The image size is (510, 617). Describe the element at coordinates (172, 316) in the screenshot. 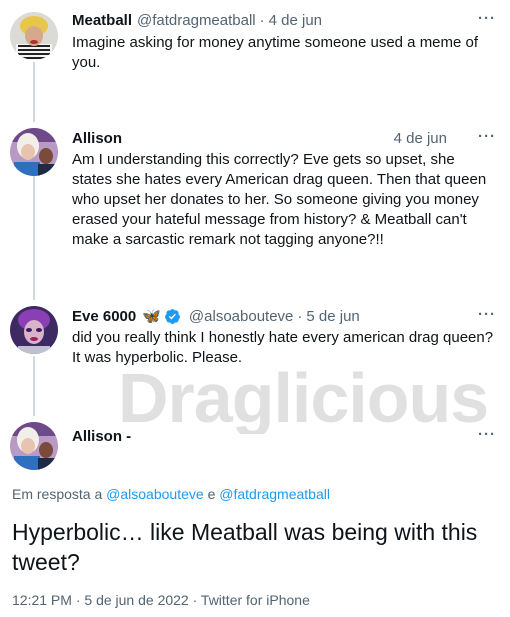

I see `verified-badge-icon` at that location.